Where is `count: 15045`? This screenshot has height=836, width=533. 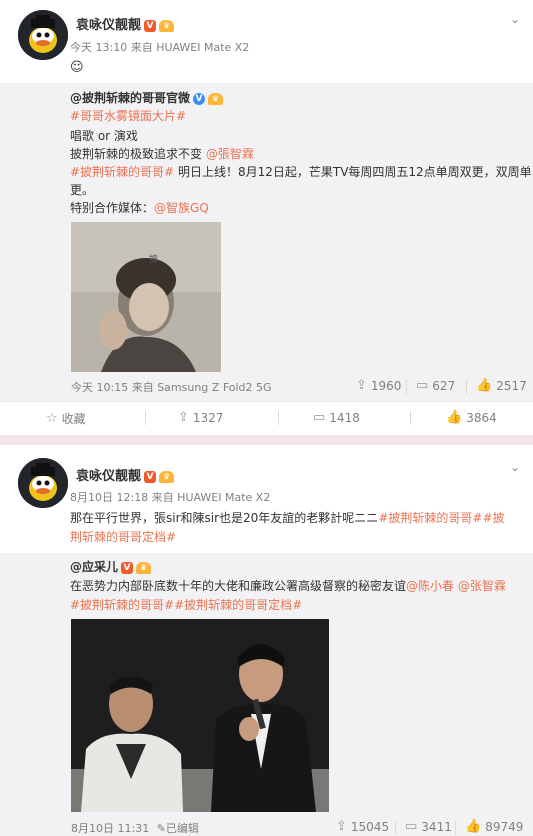
count: 15045 is located at coordinates (370, 826).